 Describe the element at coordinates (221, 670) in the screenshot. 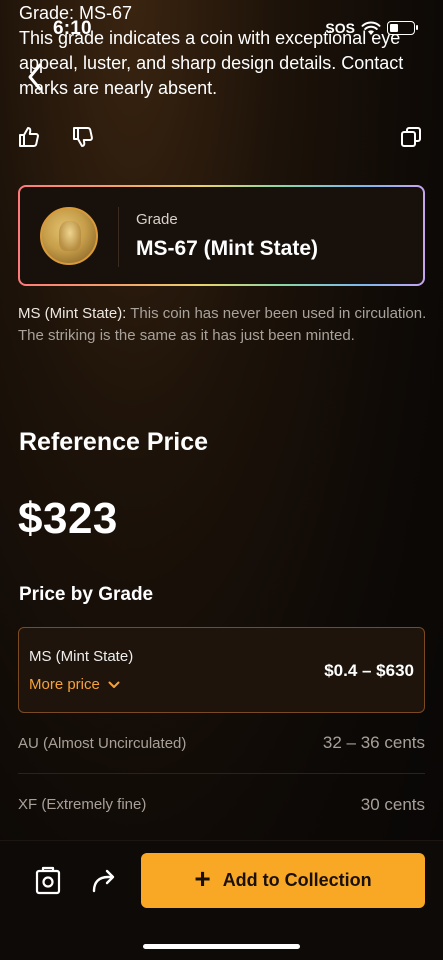

I see `price-grade-expanded: MS (Mint State) More price $0.4 – $630` at that location.